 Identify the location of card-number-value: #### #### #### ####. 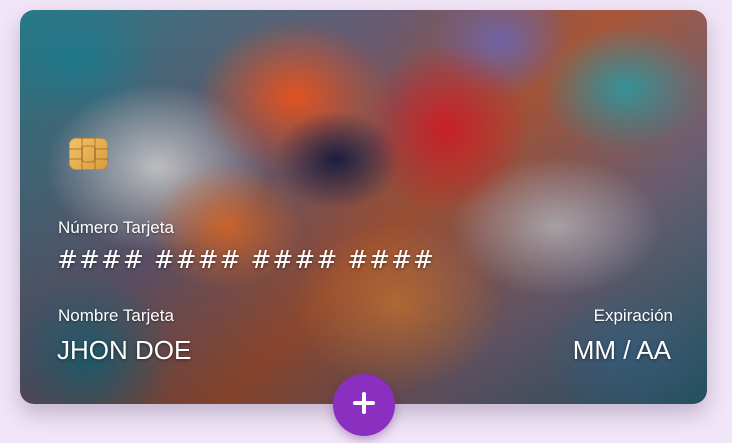
(246, 259).